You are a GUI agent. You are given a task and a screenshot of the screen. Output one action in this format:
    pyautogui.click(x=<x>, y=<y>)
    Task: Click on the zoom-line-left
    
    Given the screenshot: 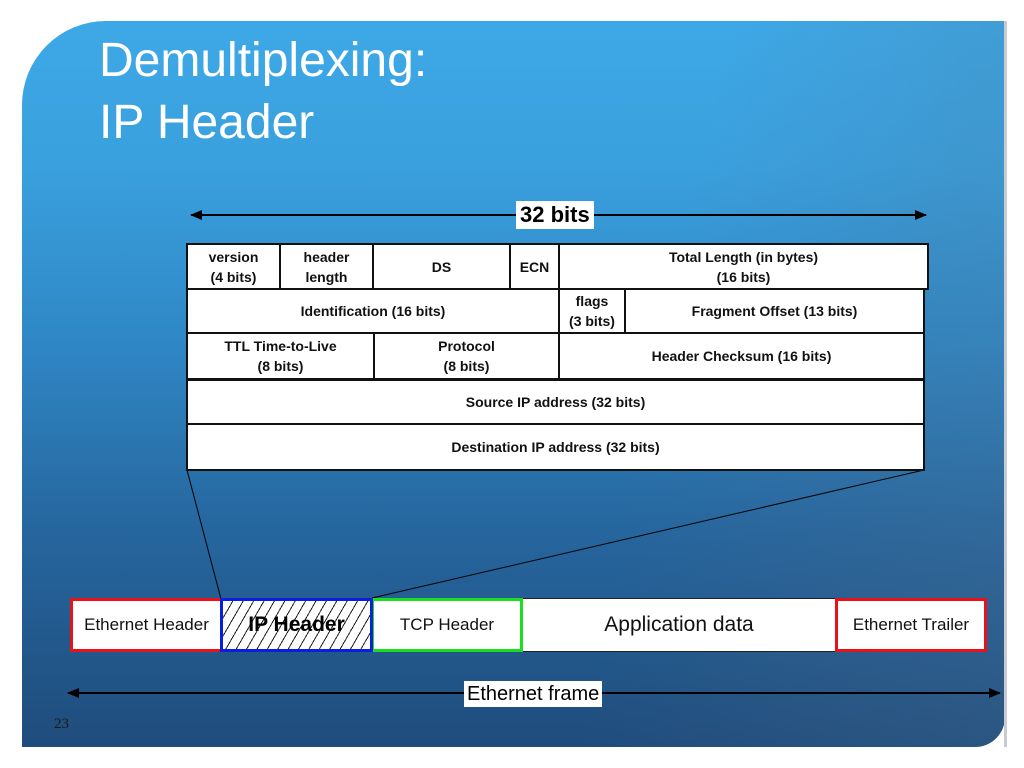 What is the action you would take?
    pyautogui.click(x=204, y=534)
    